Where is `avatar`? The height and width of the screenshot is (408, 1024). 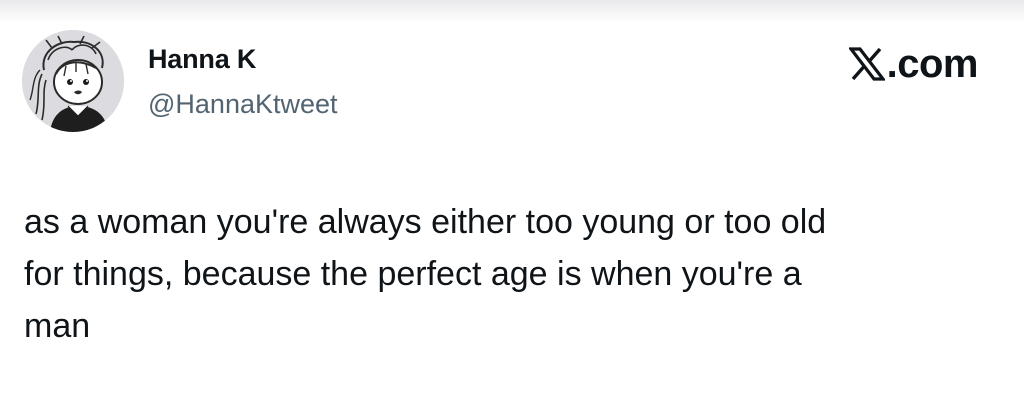 avatar is located at coordinates (73, 81).